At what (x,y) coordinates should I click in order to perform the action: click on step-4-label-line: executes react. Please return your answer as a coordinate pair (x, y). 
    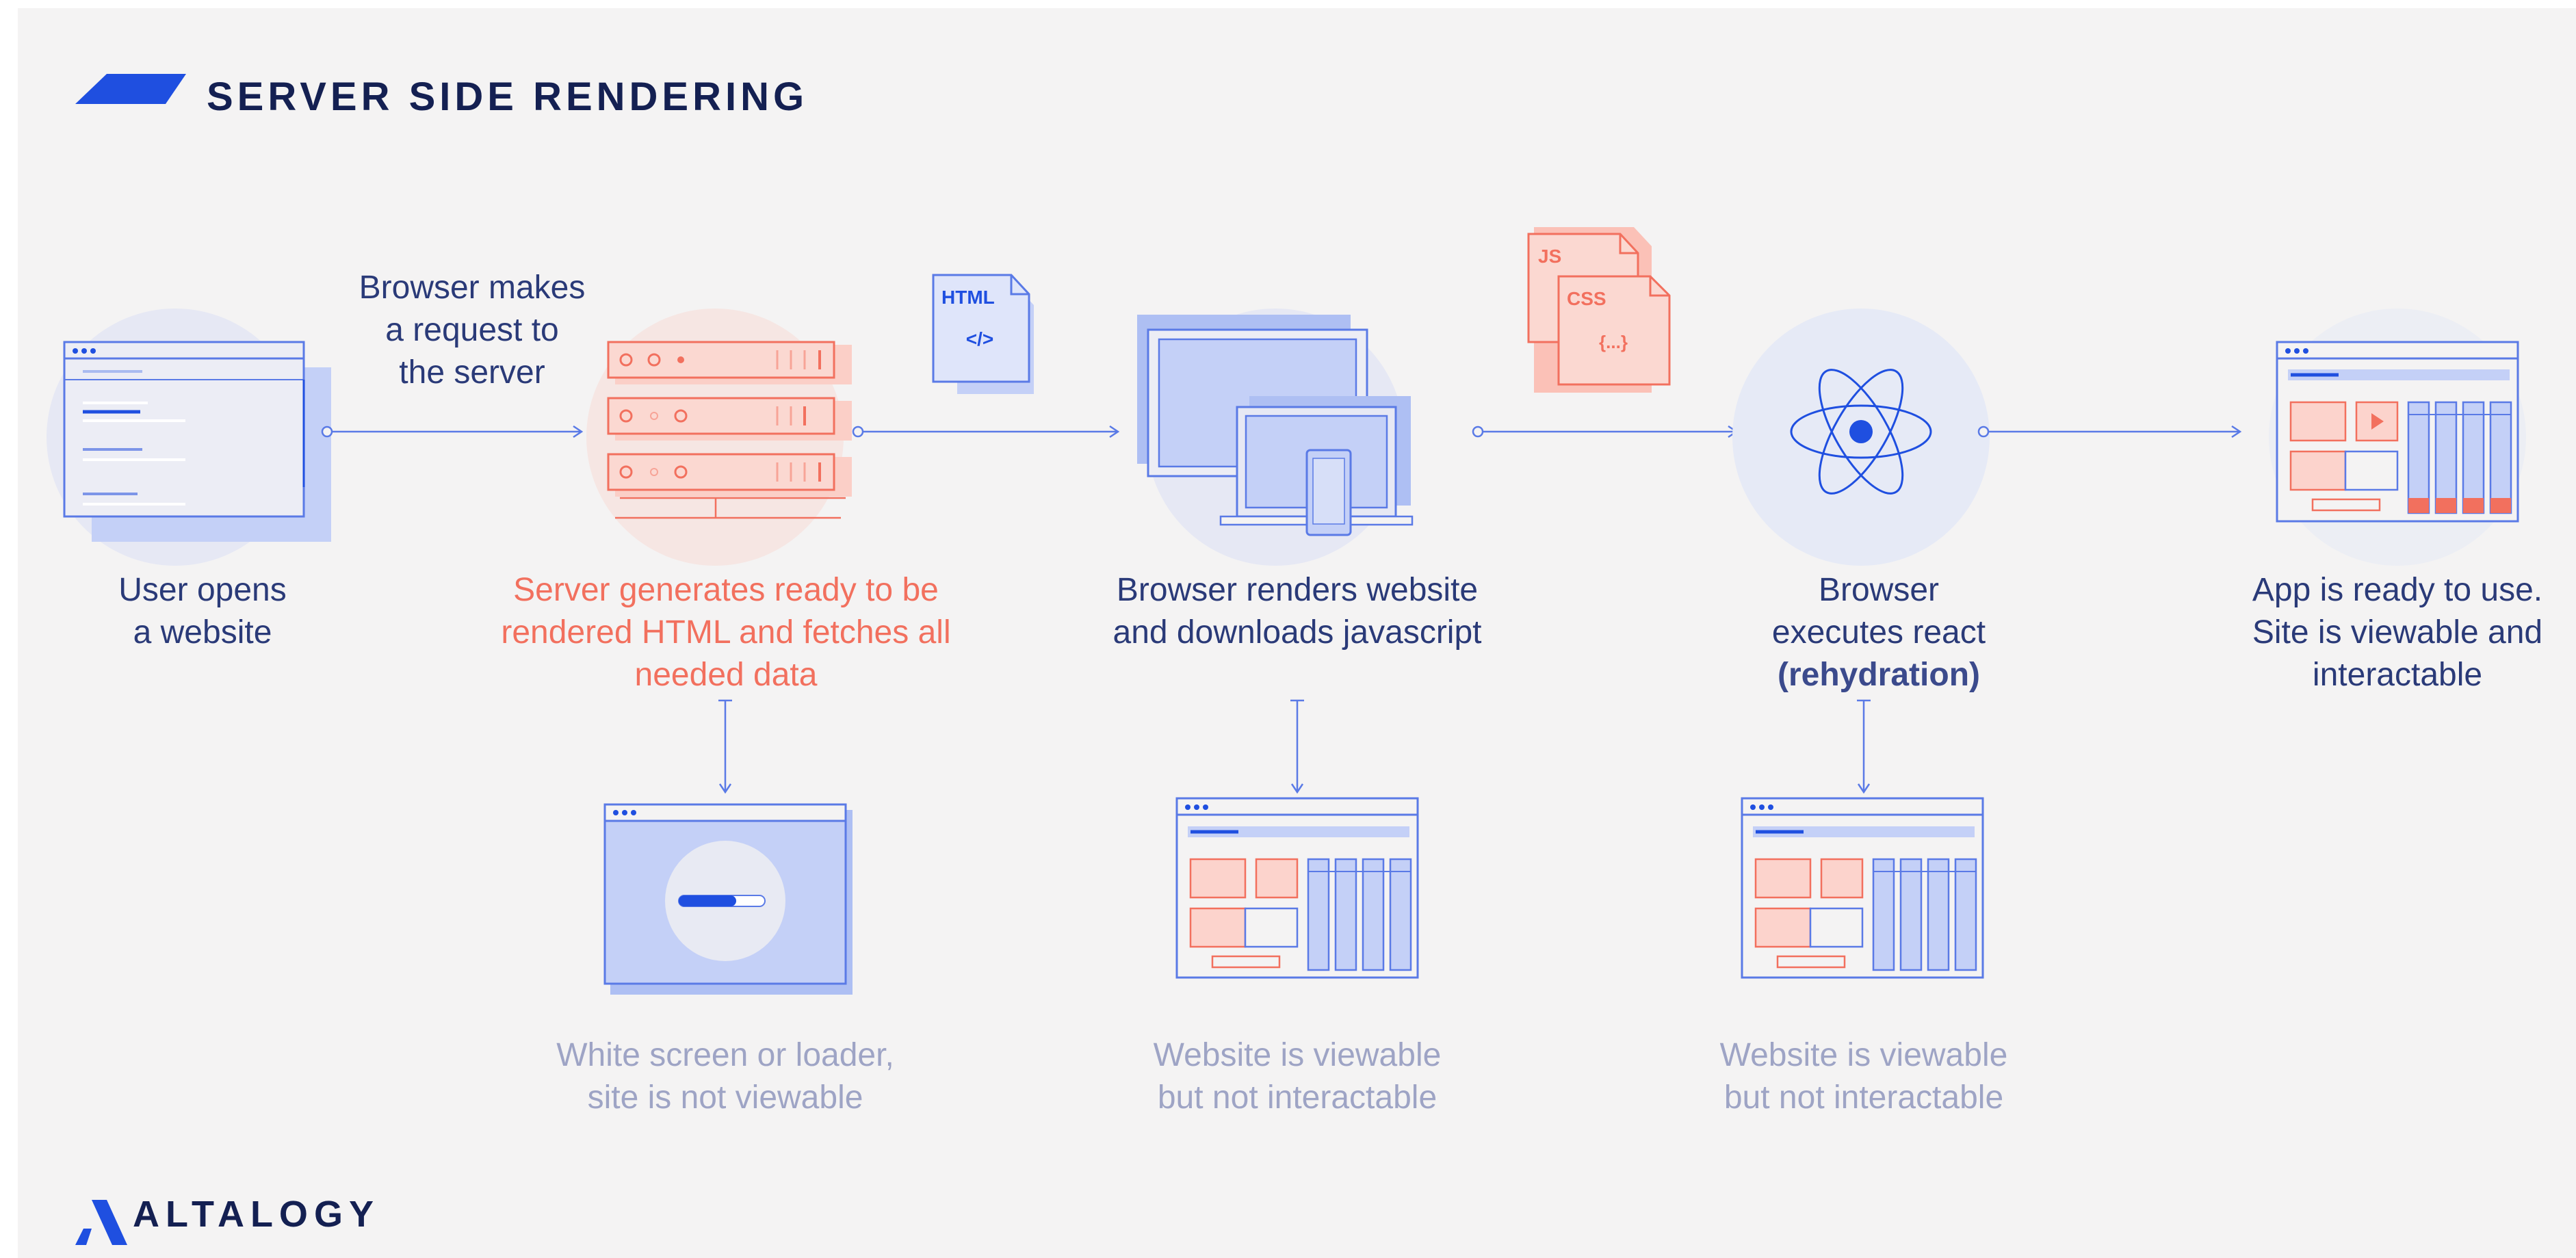
    Looking at the image, I should click on (1879, 632).